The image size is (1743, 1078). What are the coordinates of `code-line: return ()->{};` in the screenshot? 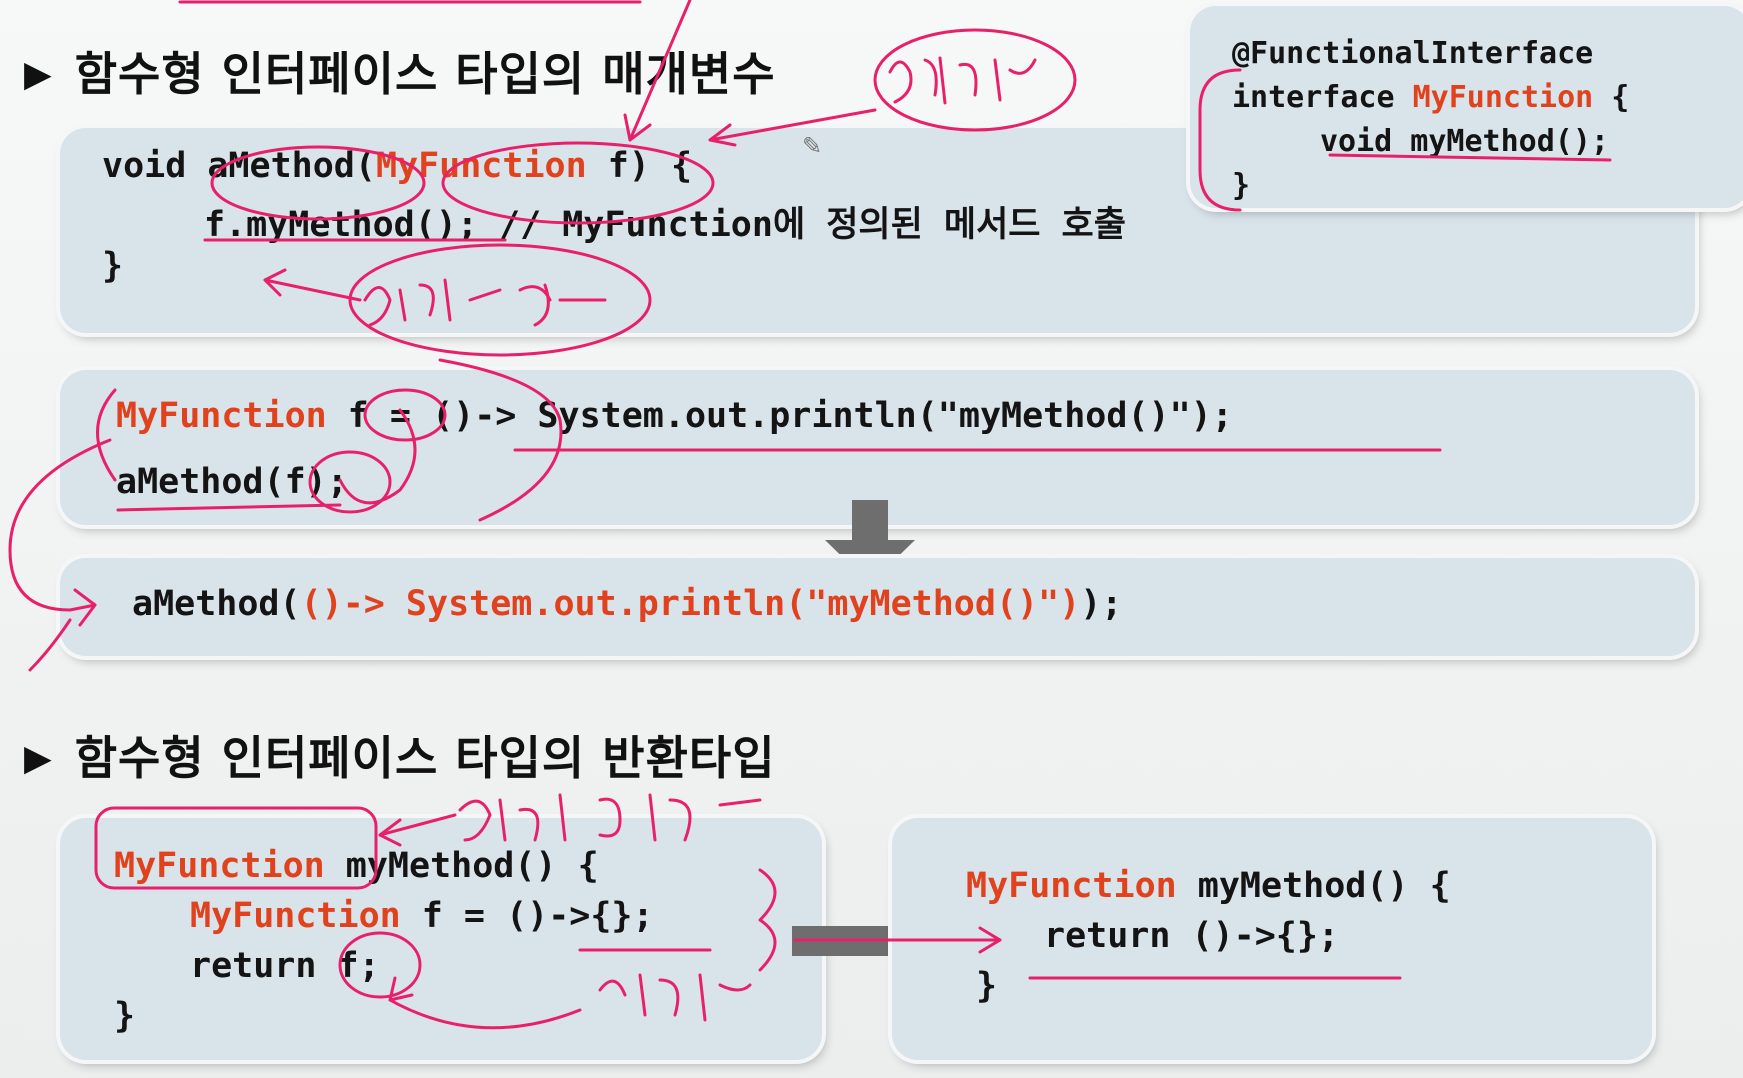 It's located at (1192, 936).